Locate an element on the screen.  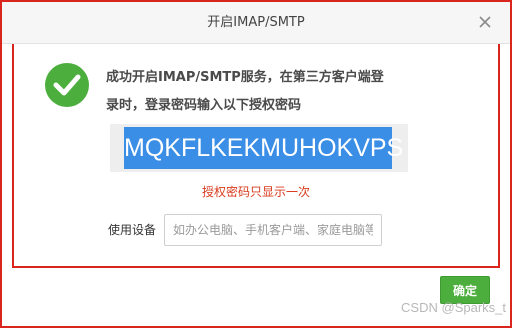
check-circle-icon is located at coordinates (67, 85).